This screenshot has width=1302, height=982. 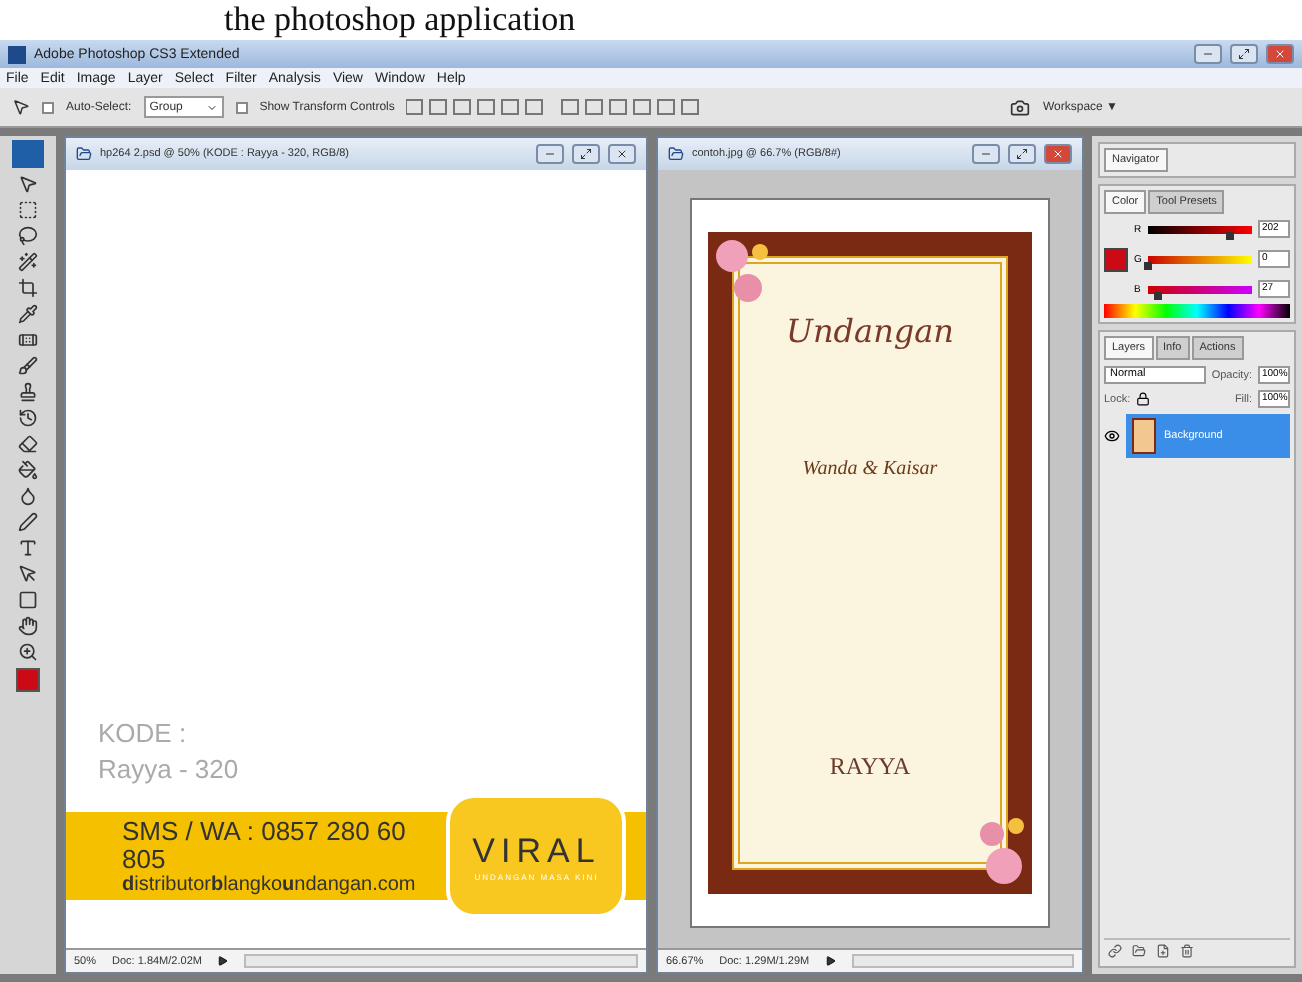 What do you see at coordinates (168, 770) in the screenshot?
I see `code-value: Rayya - 320` at bounding box center [168, 770].